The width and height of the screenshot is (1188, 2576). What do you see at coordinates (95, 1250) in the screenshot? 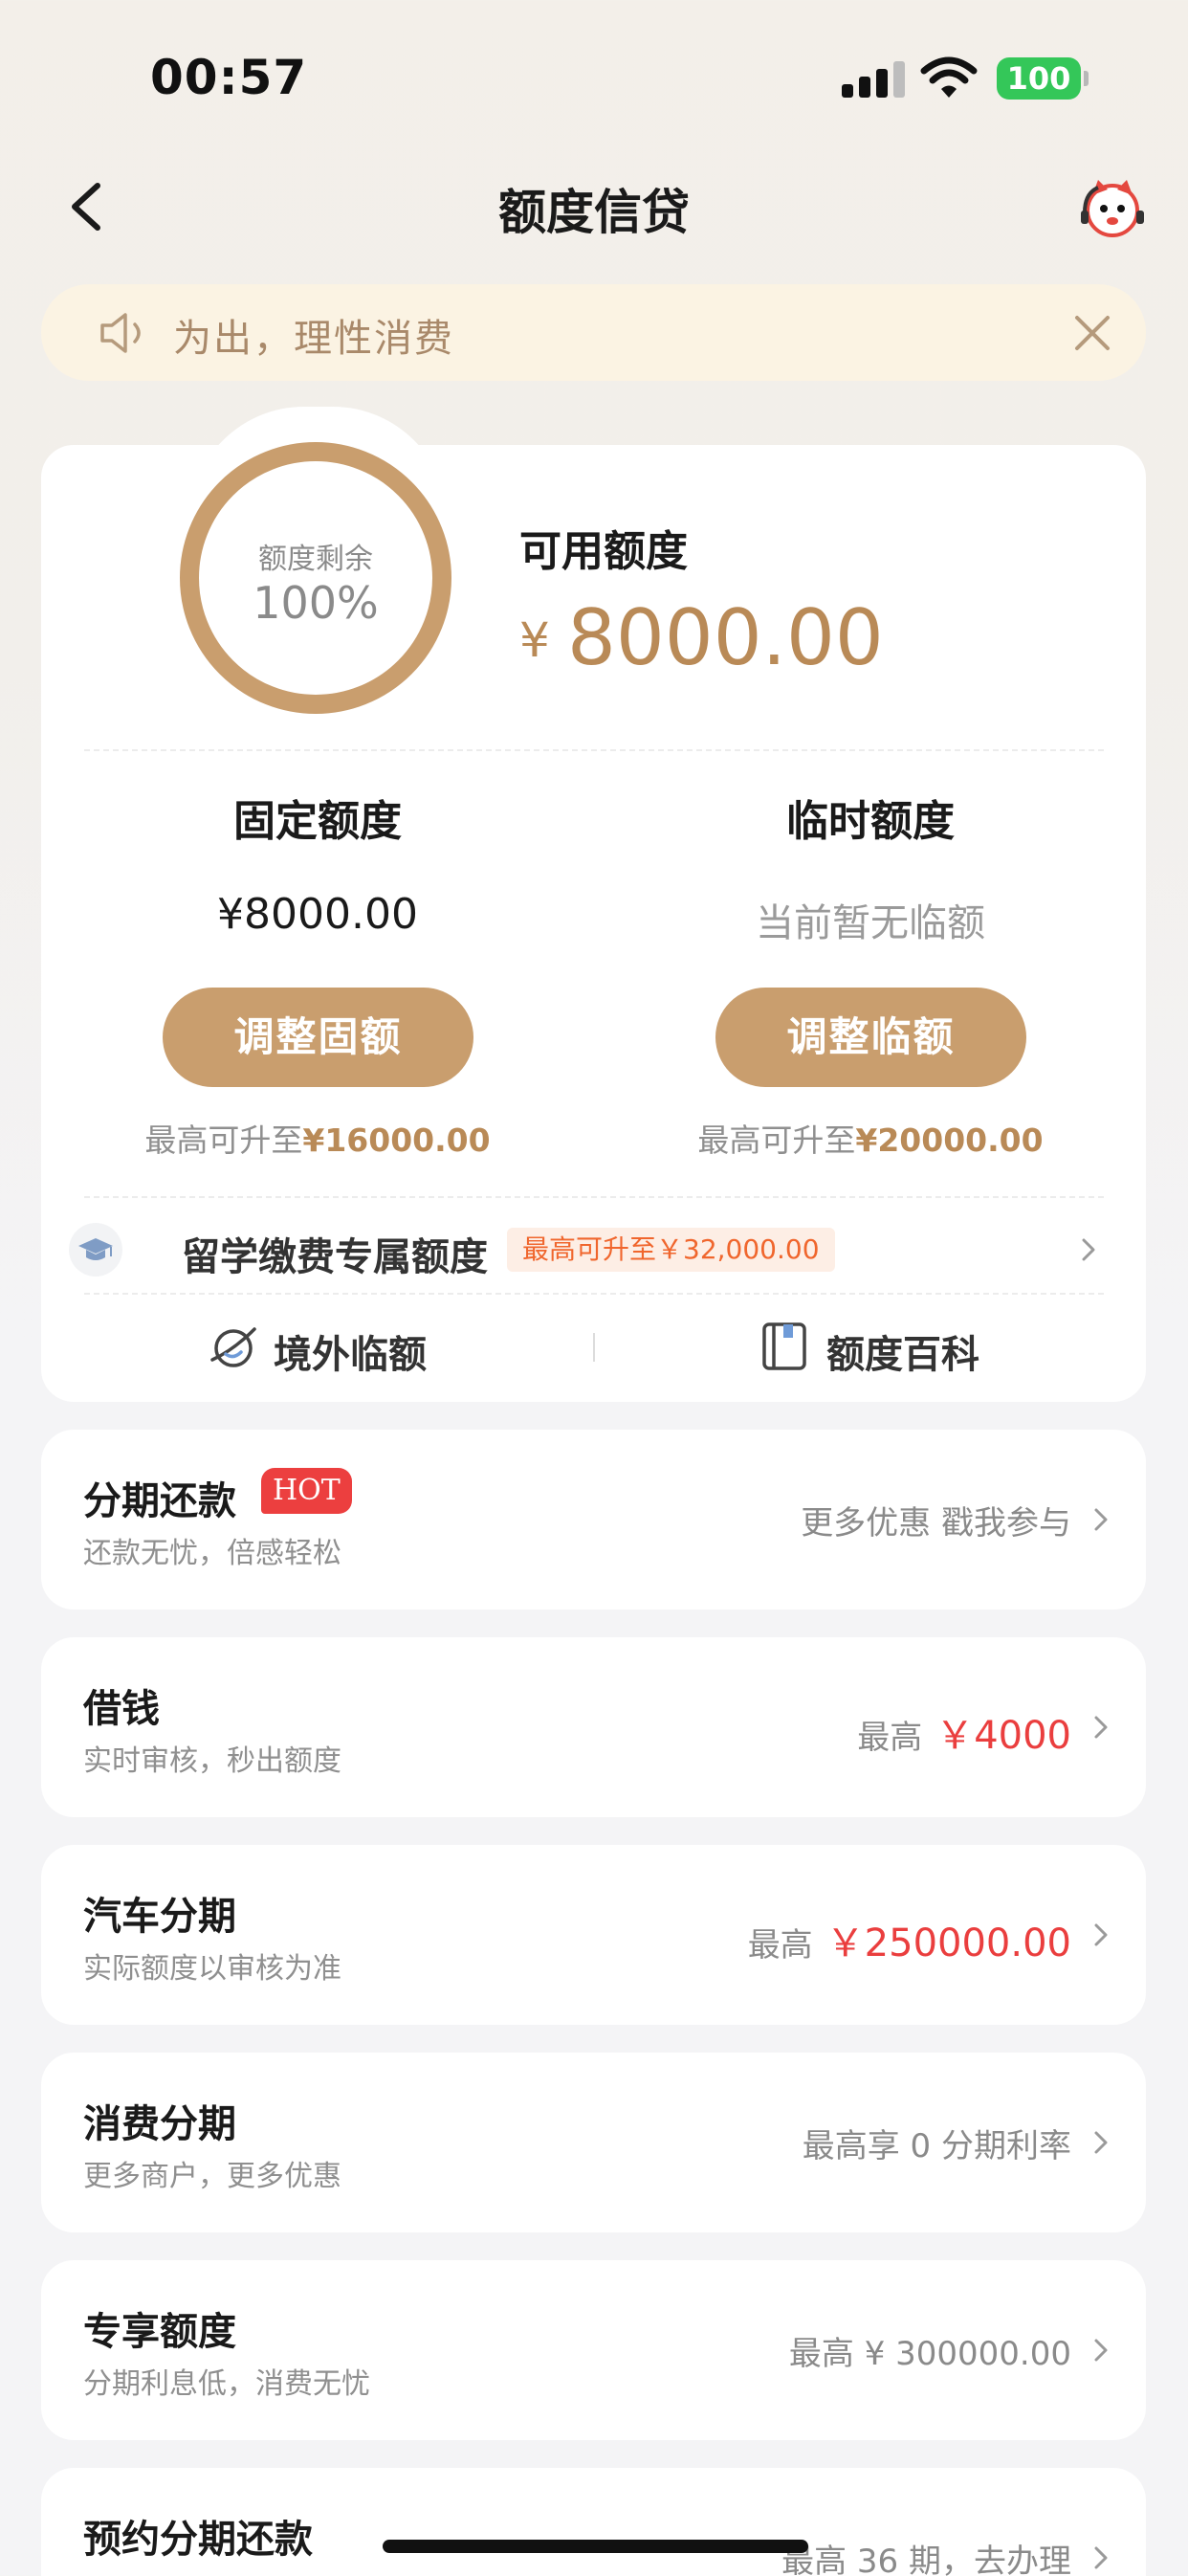
I see `graduation-cap-icon` at bounding box center [95, 1250].